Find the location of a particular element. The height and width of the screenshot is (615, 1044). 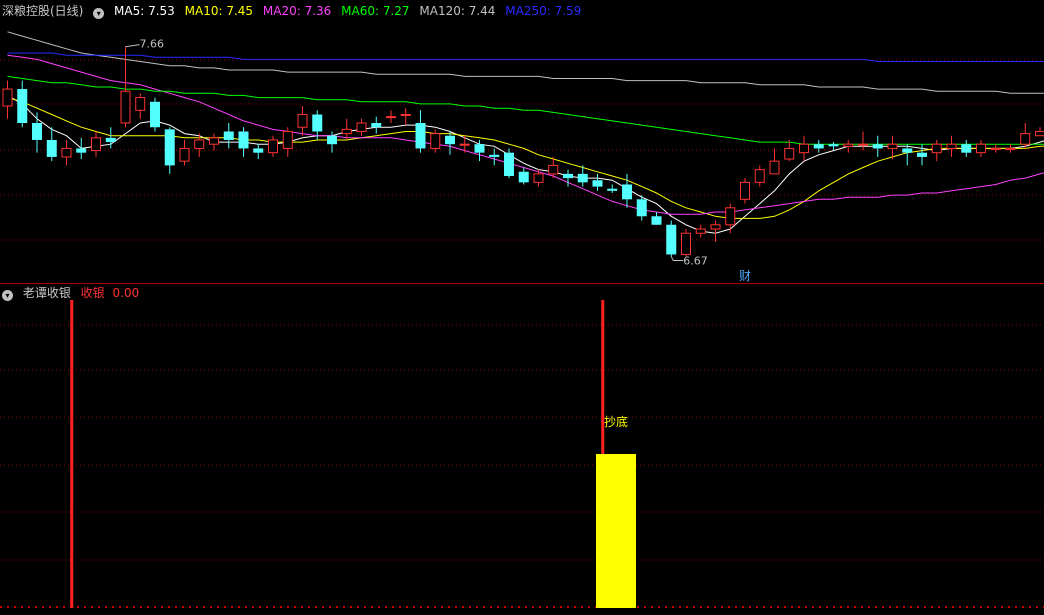

ma20-label: MA20: 7.36 is located at coordinates (297, 11).